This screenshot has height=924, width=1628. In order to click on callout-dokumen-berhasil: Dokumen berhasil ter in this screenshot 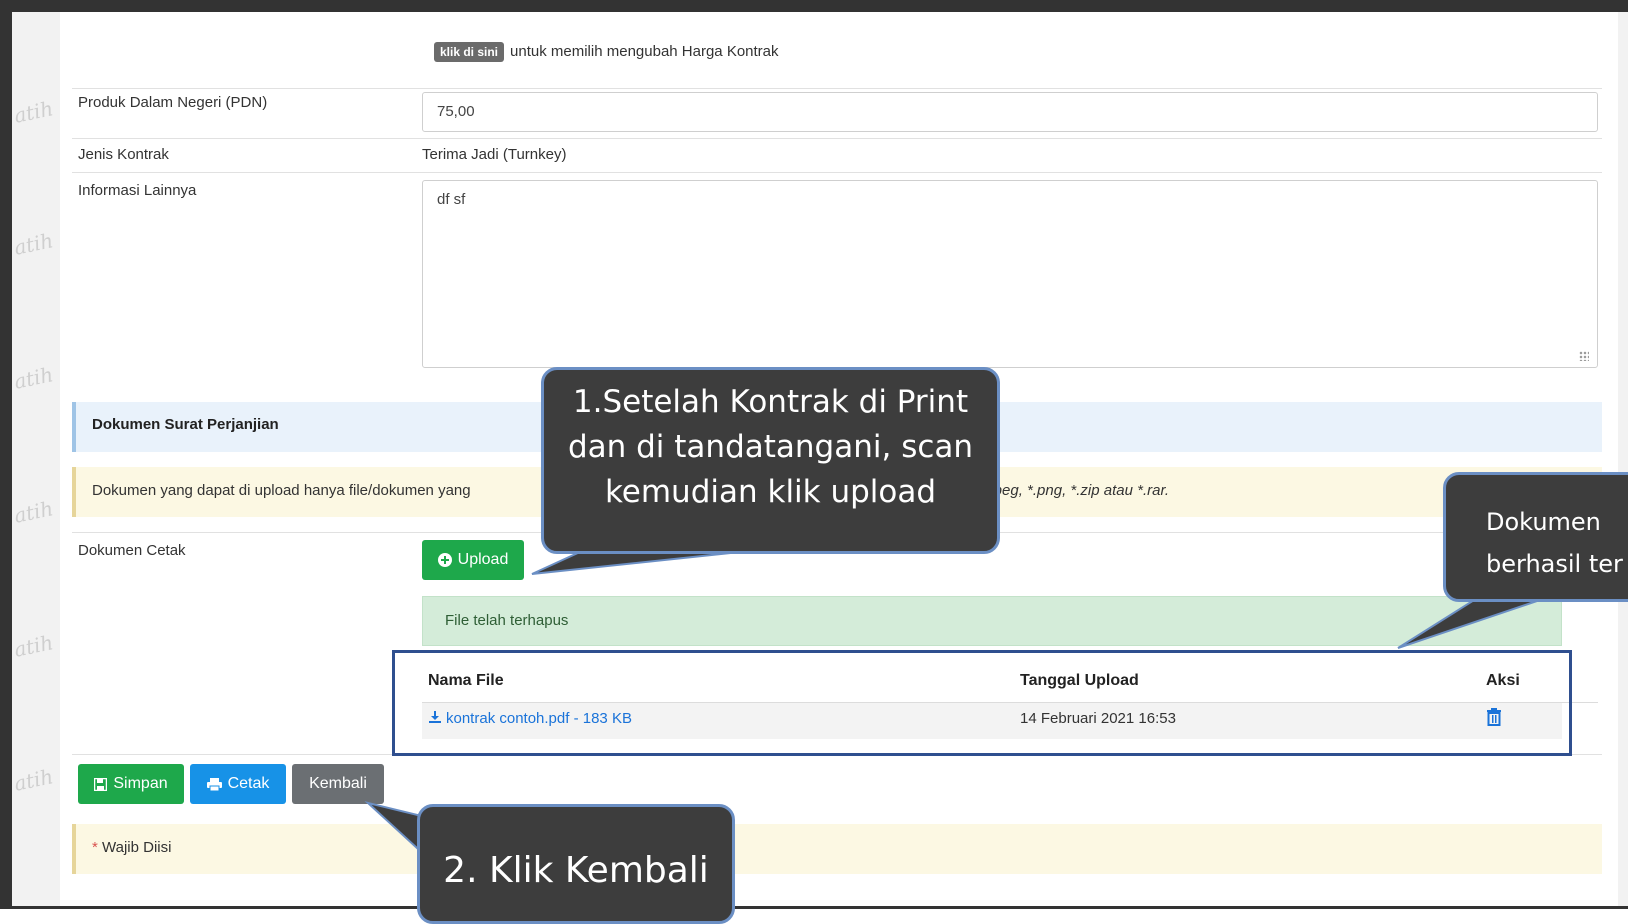, I will do `click(1535, 537)`.